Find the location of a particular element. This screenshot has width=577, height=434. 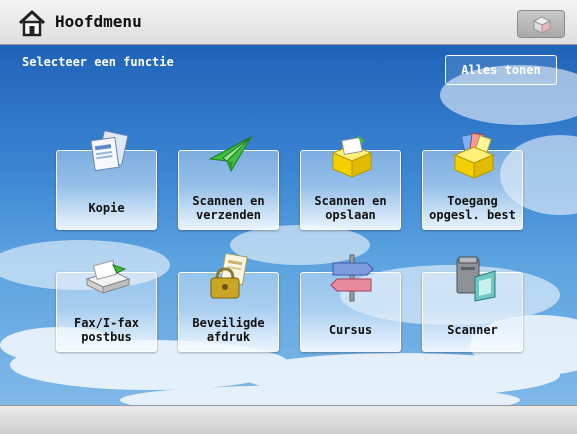

store-icon is located at coordinates (352, 156).